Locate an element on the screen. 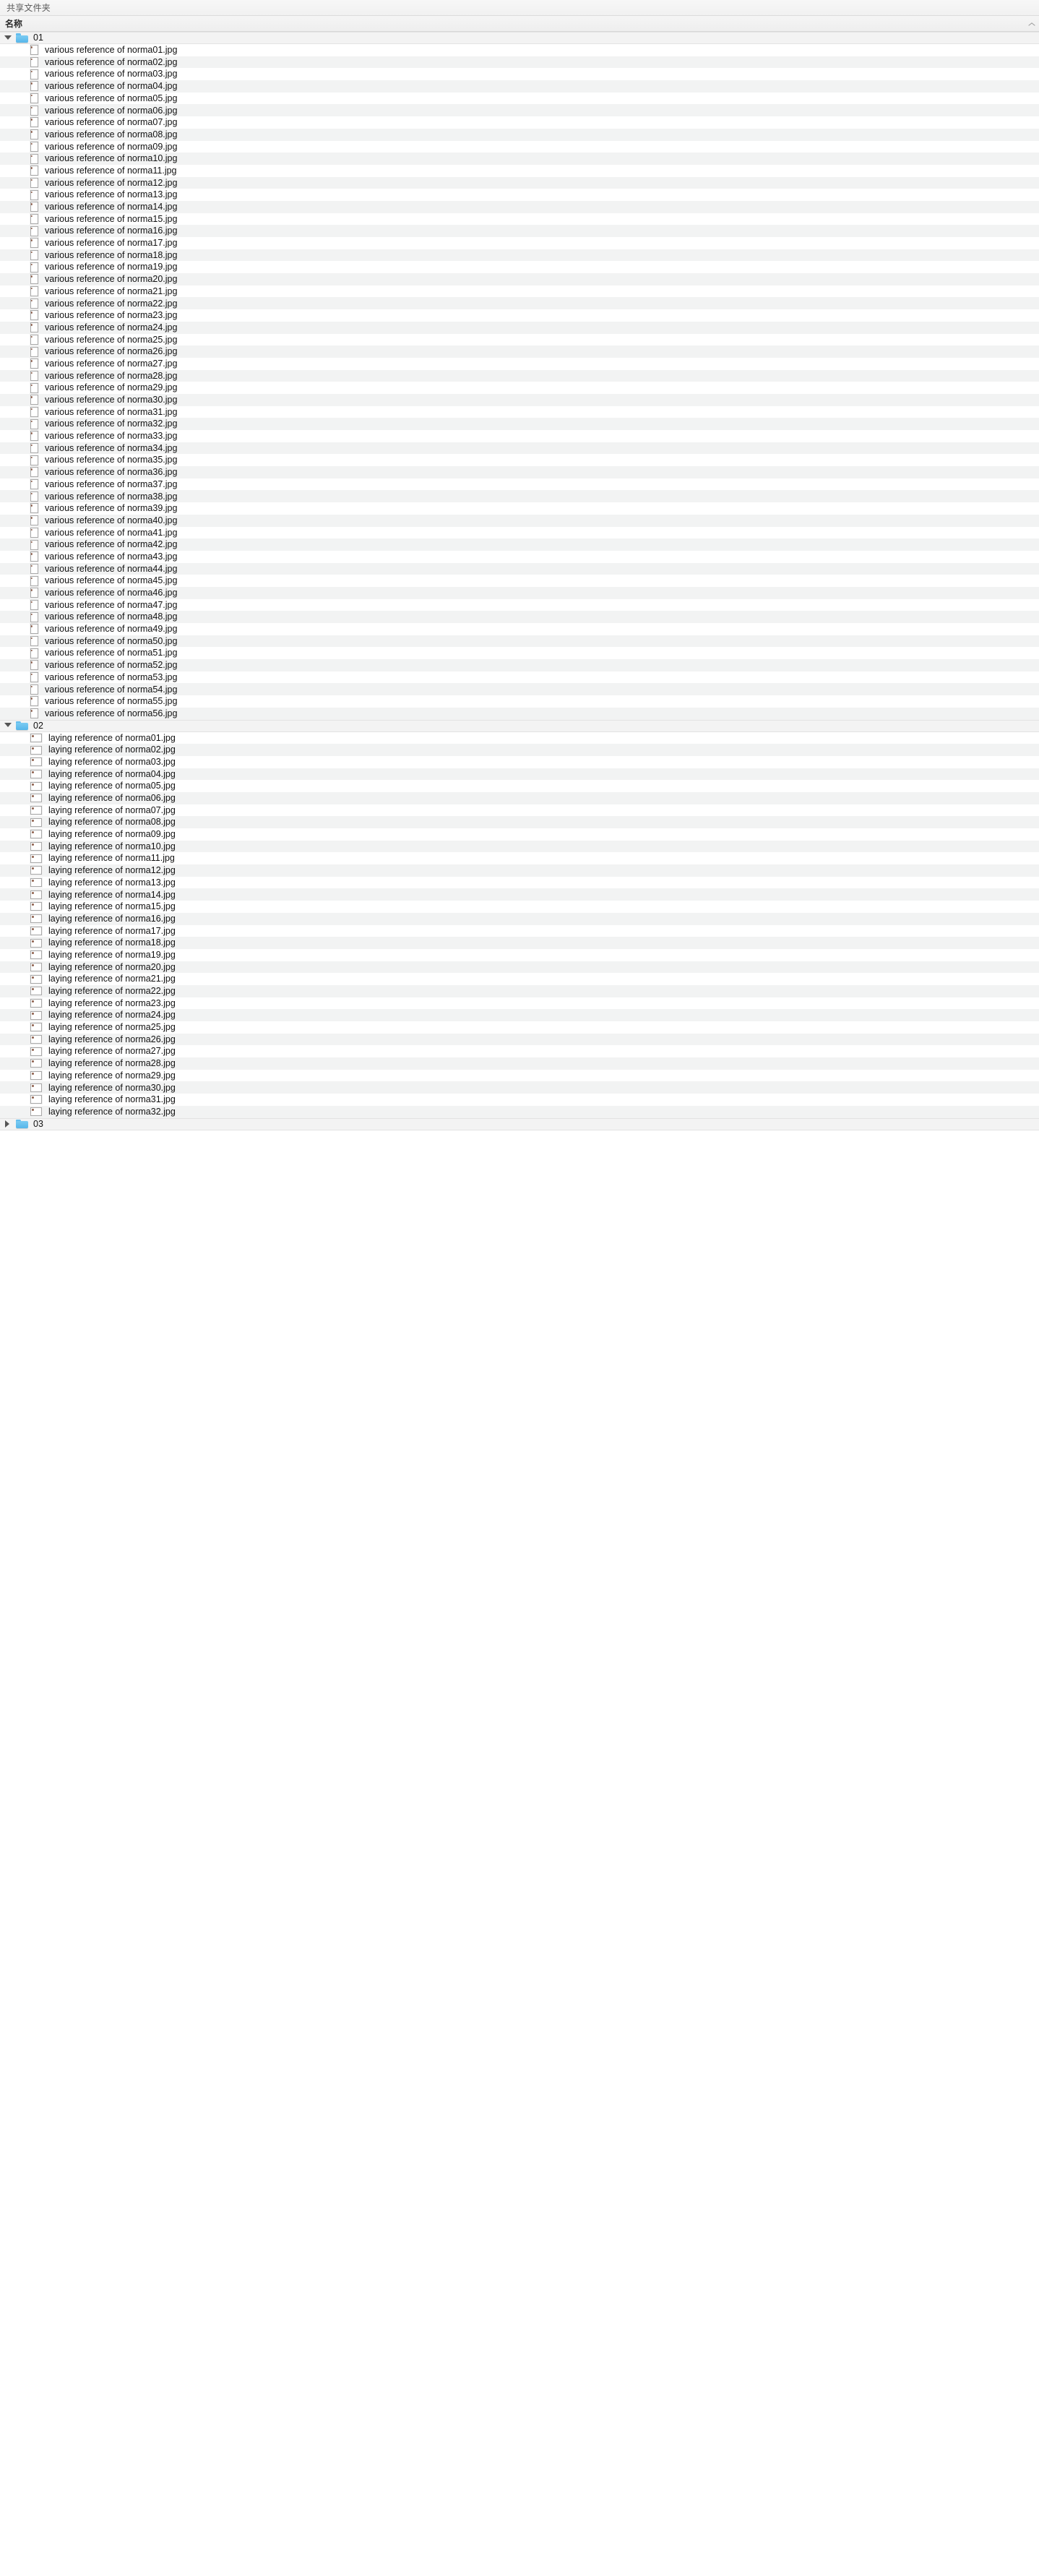  file-row: laying reference of norma15.jpg is located at coordinates (519, 907).